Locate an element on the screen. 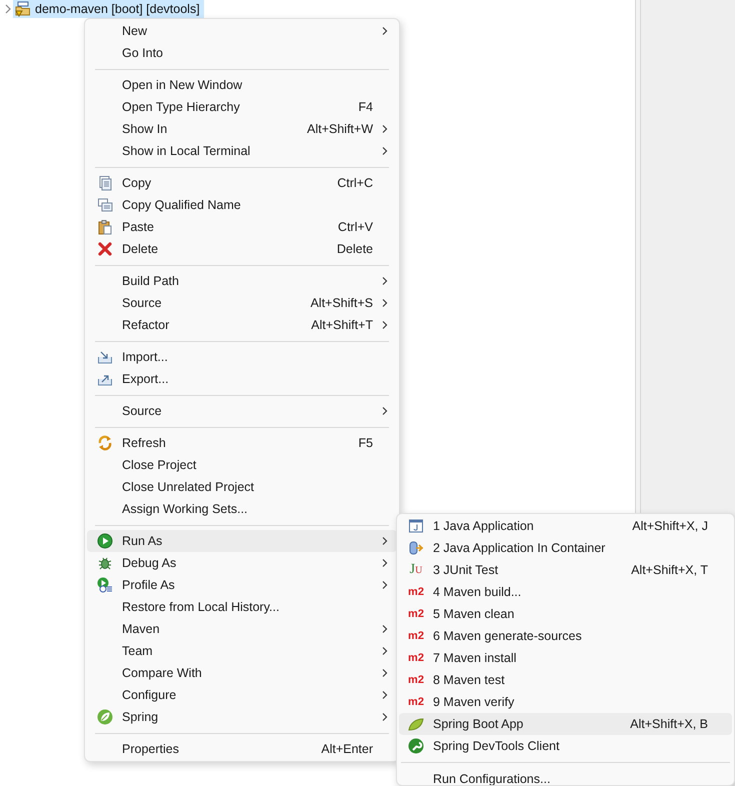 Image resolution: width=735 pixels, height=786 pixels. menu-item: Show in Local Terminal is located at coordinates (242, 151).